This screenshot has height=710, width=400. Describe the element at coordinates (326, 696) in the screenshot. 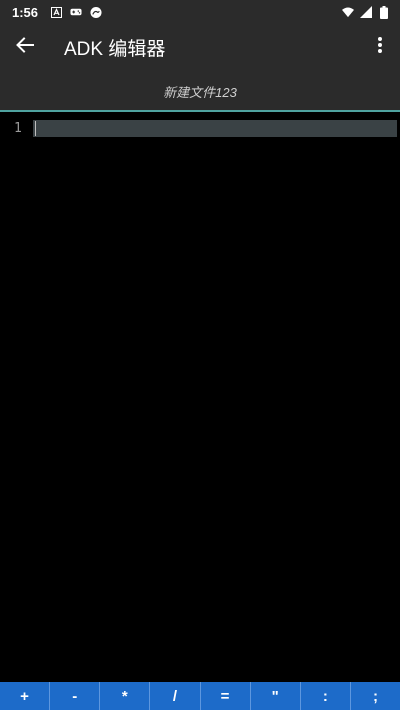

I see `symbol-key-colon: :` at that location.